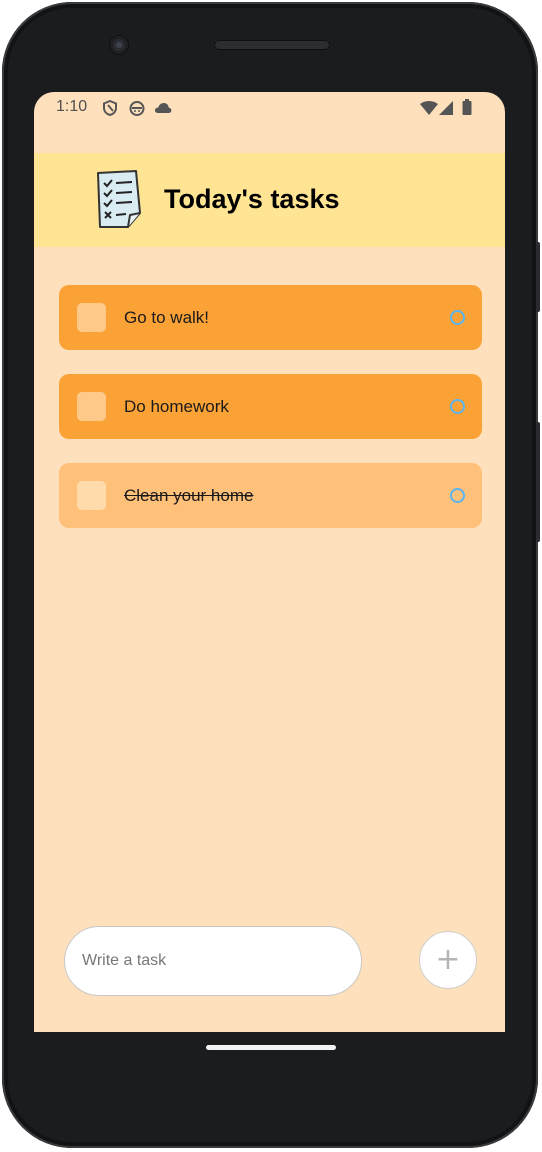 This screenshot has height=1152, width=542. Describe the element at coordinates (119, 45) in the screenshot. I see `front-camera` at that location.